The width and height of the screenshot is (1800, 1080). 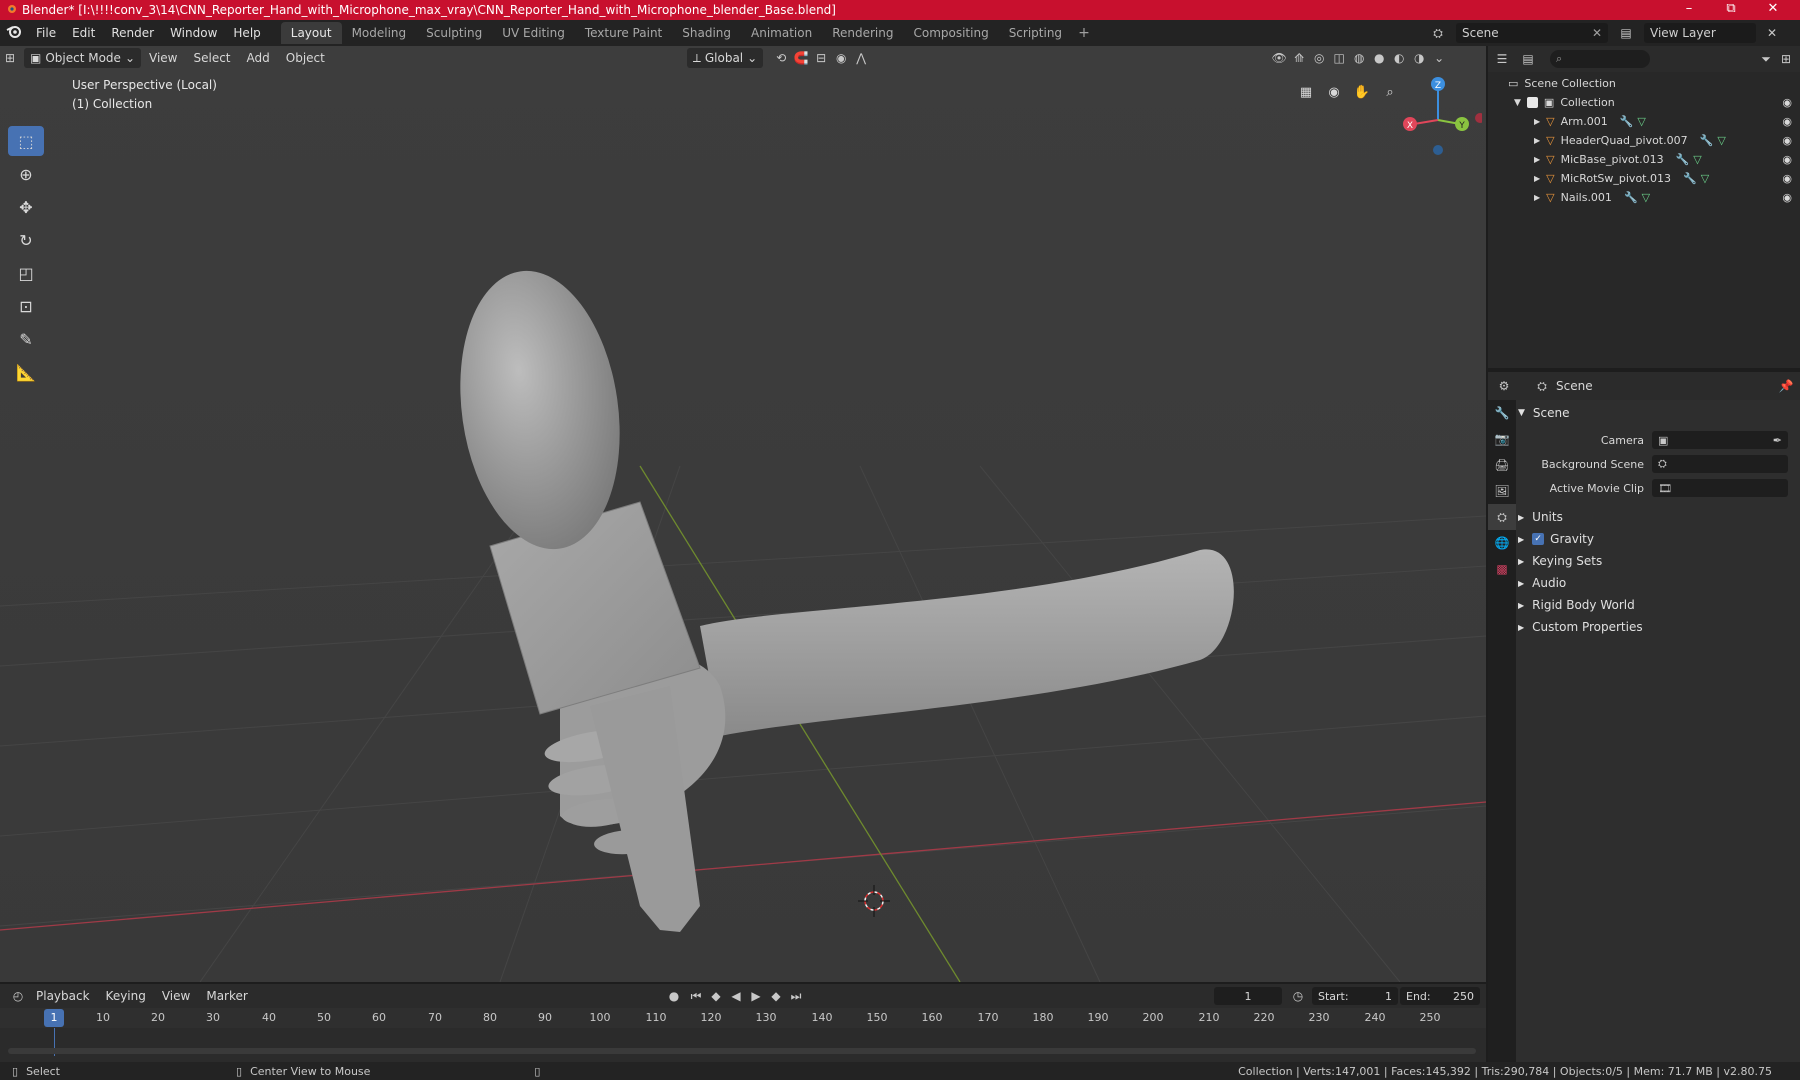 I want to click on tab-scripting: Scripting, so click(x=1035, y=33).